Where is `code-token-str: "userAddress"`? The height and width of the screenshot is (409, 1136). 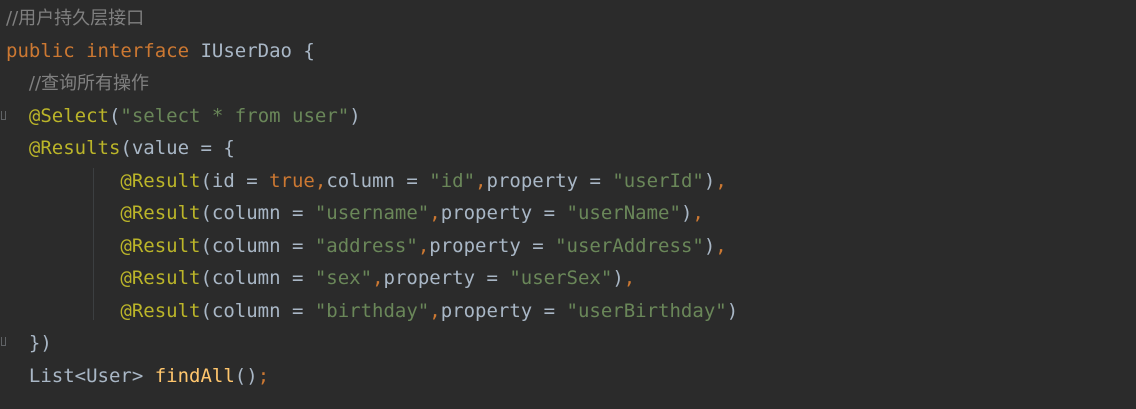
code-token-str: "userAddress" is located at coordinates (629, 246).